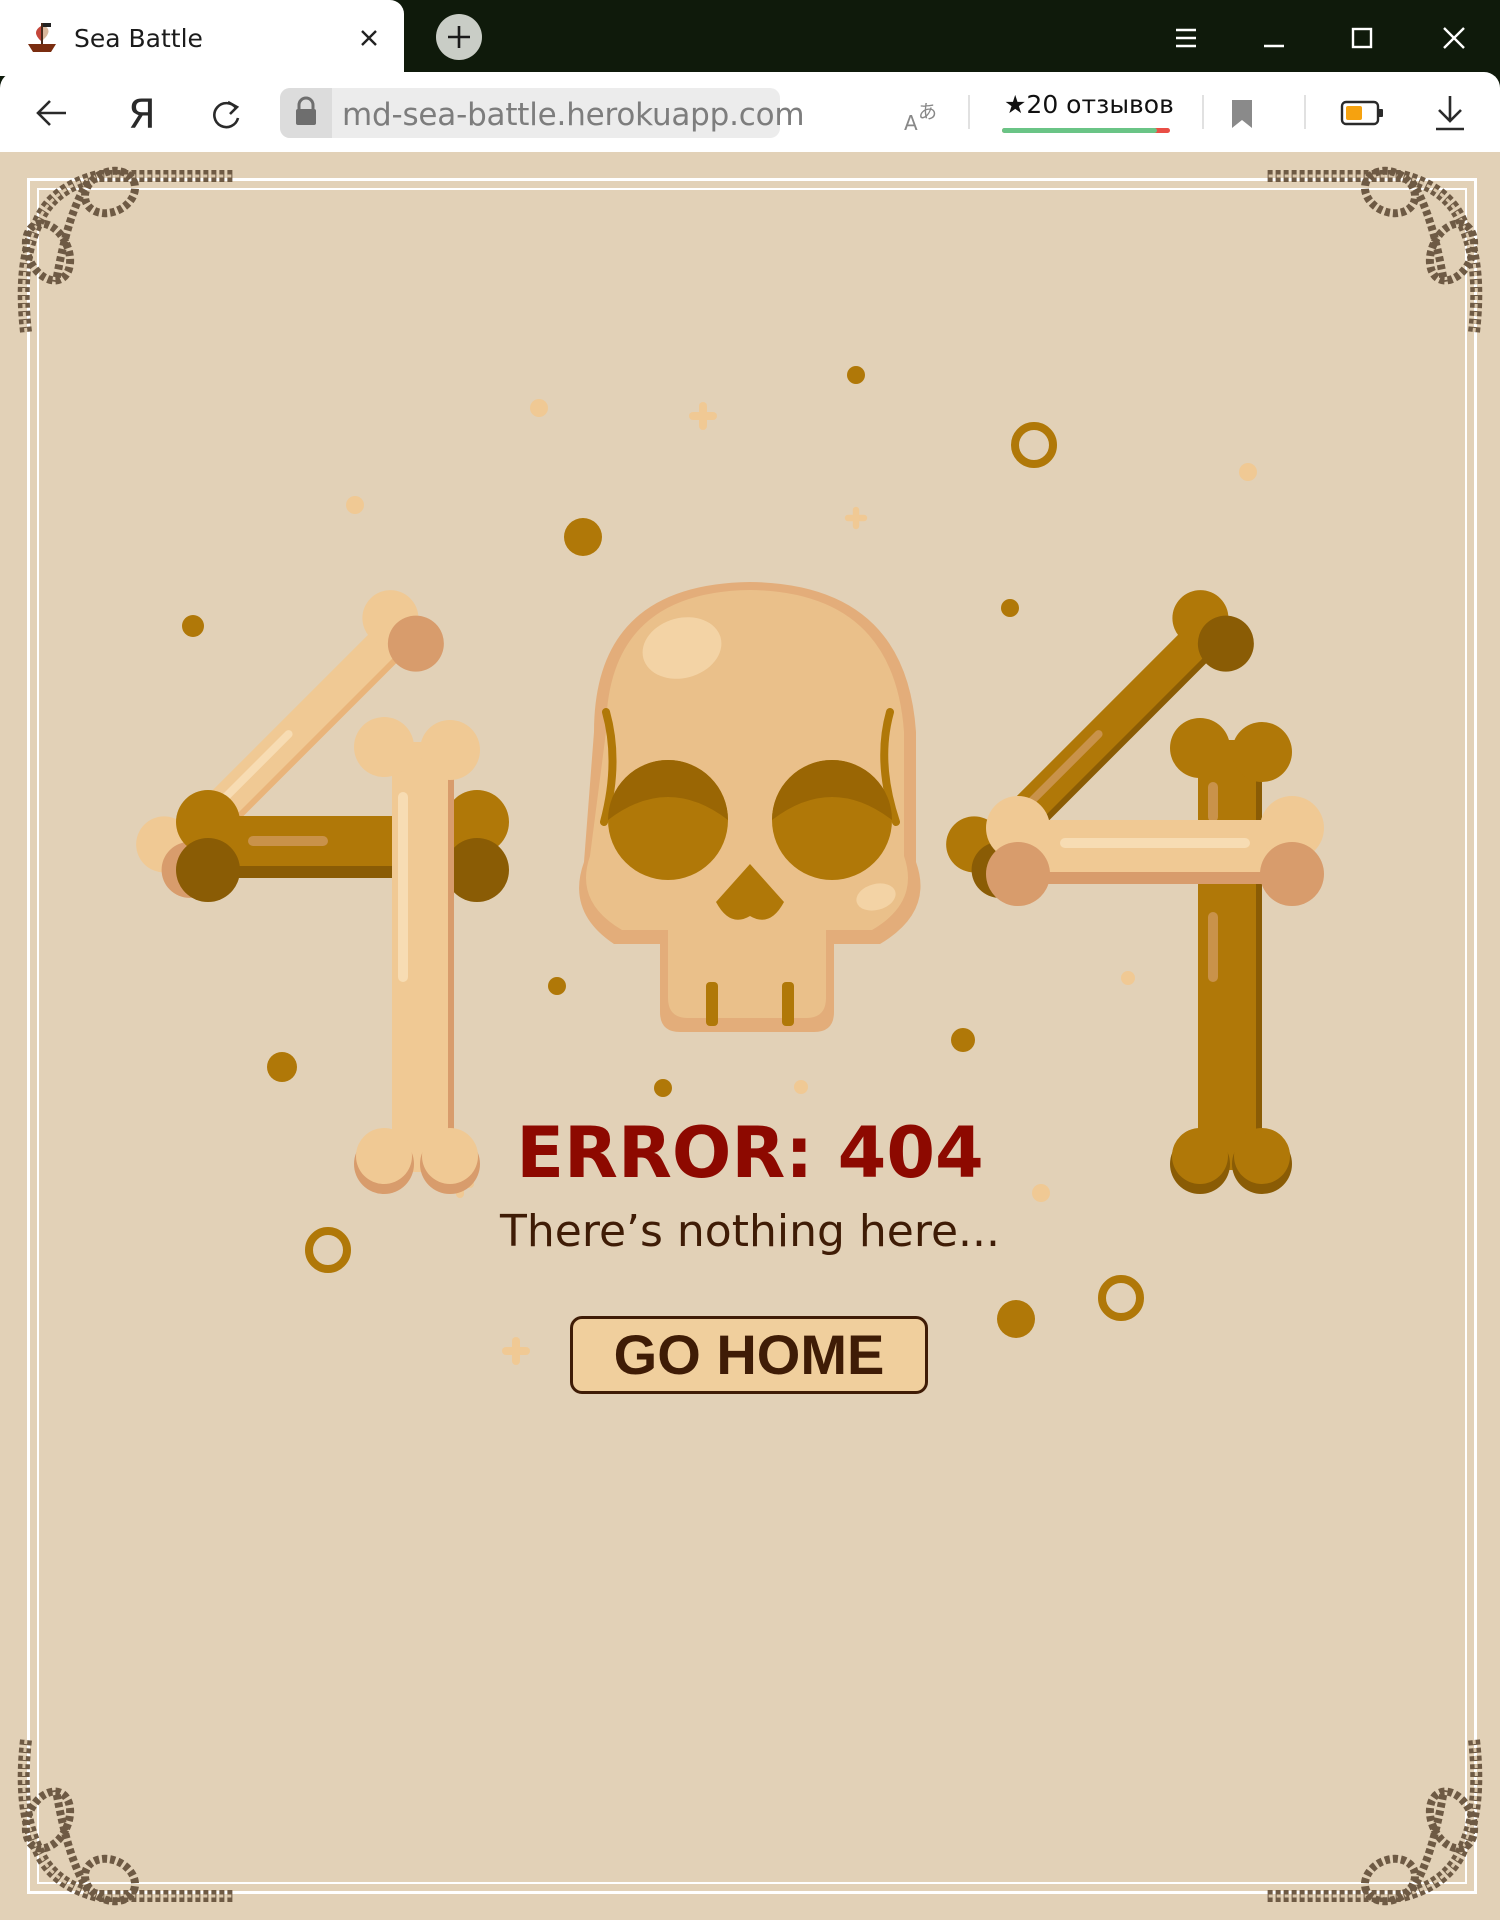 This screenshot has height=1920, width=1500. I want to click on battery-icon, so click(1363, 113).